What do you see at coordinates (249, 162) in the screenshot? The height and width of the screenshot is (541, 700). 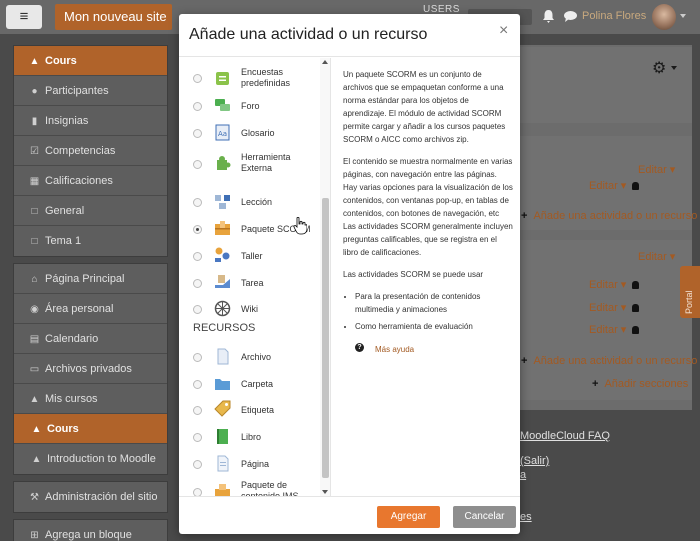 I see `activity-option-herramienta-externa: Herramienta Externa` at bounding box center [249, 162].